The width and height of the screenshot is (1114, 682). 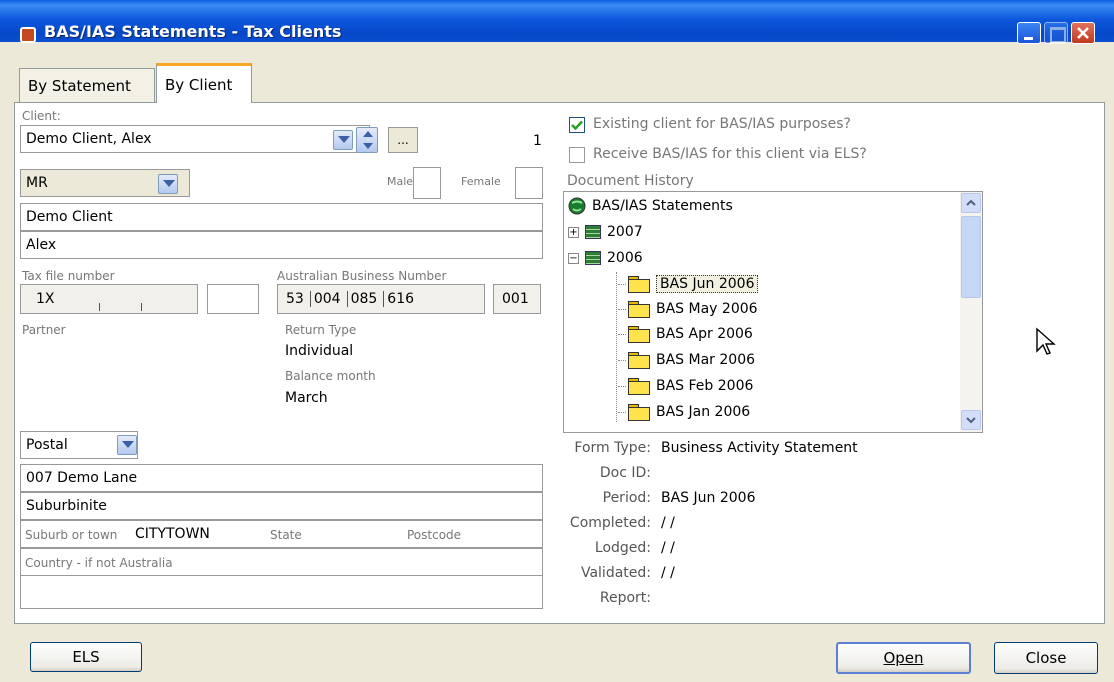 I want to click on scroll-thumb, so click(x=971, y=257).